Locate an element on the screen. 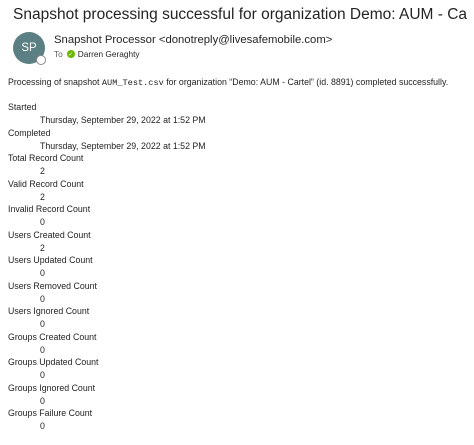 Image resolution: width=474 pixels, height=445 pixels. avatar-initials: SP is located at coordinates (29, 48).